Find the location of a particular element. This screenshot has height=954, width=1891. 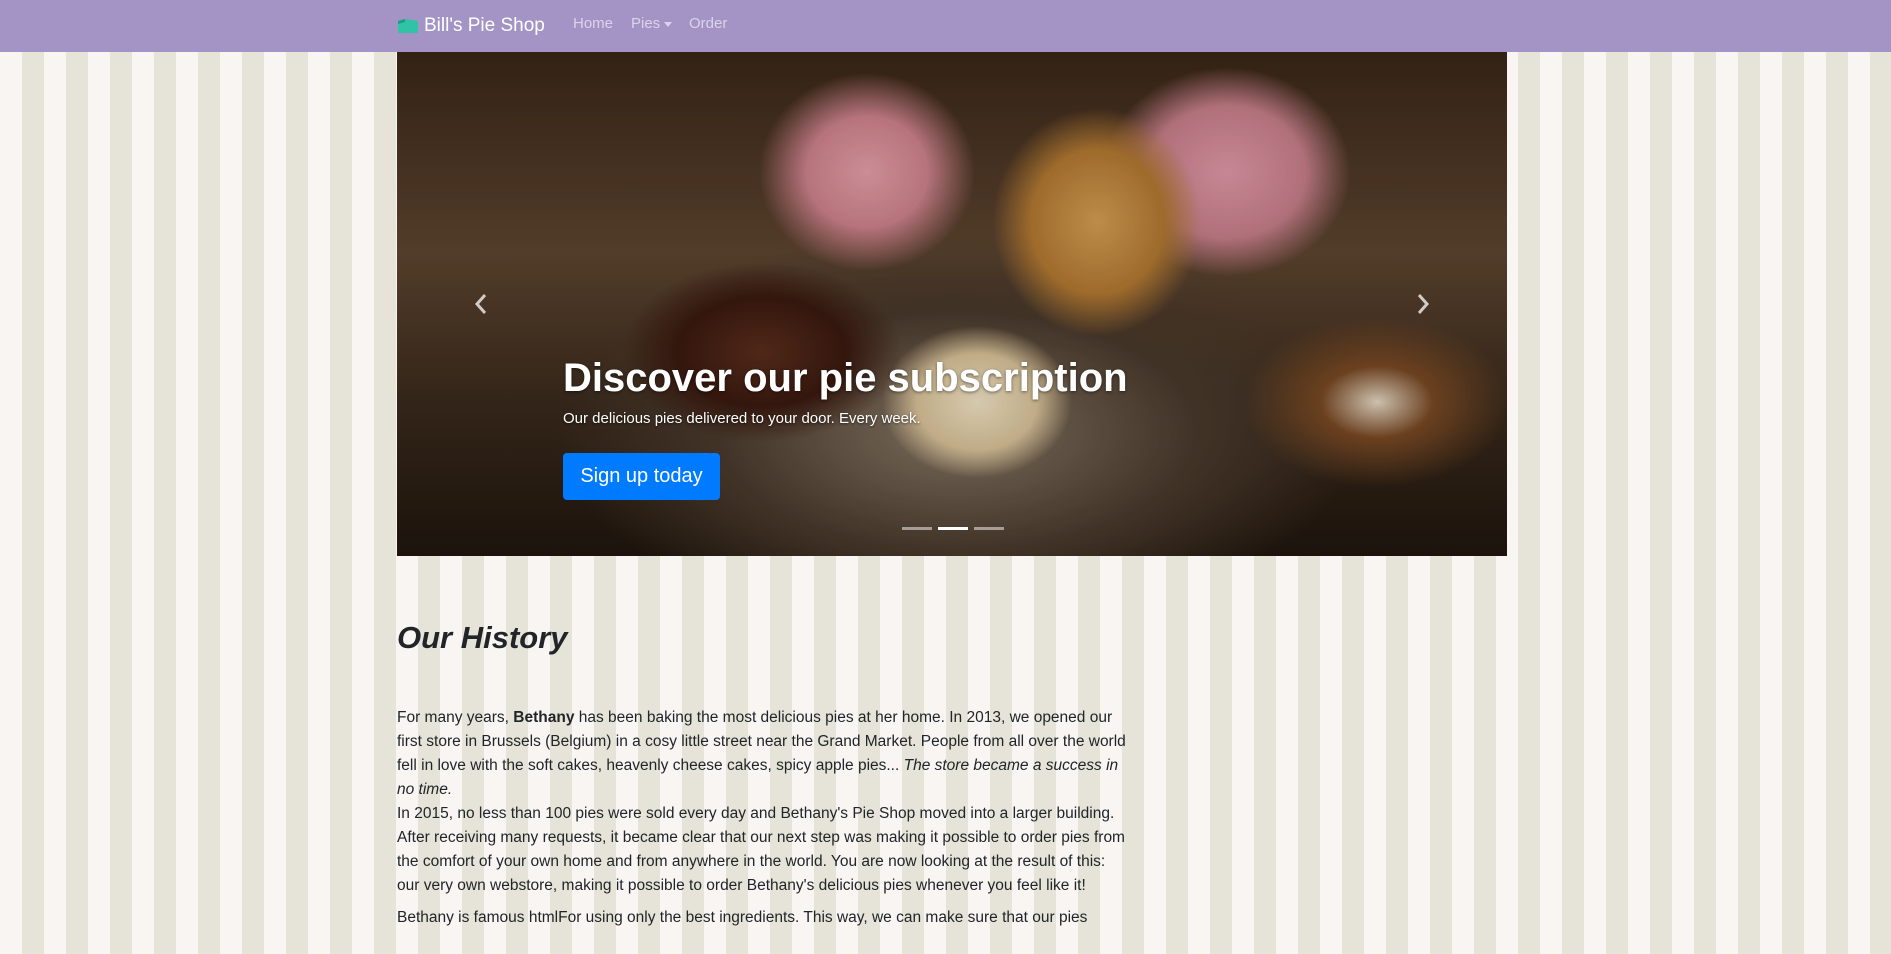

carousel-indicators is located at coordinates (953, 528).